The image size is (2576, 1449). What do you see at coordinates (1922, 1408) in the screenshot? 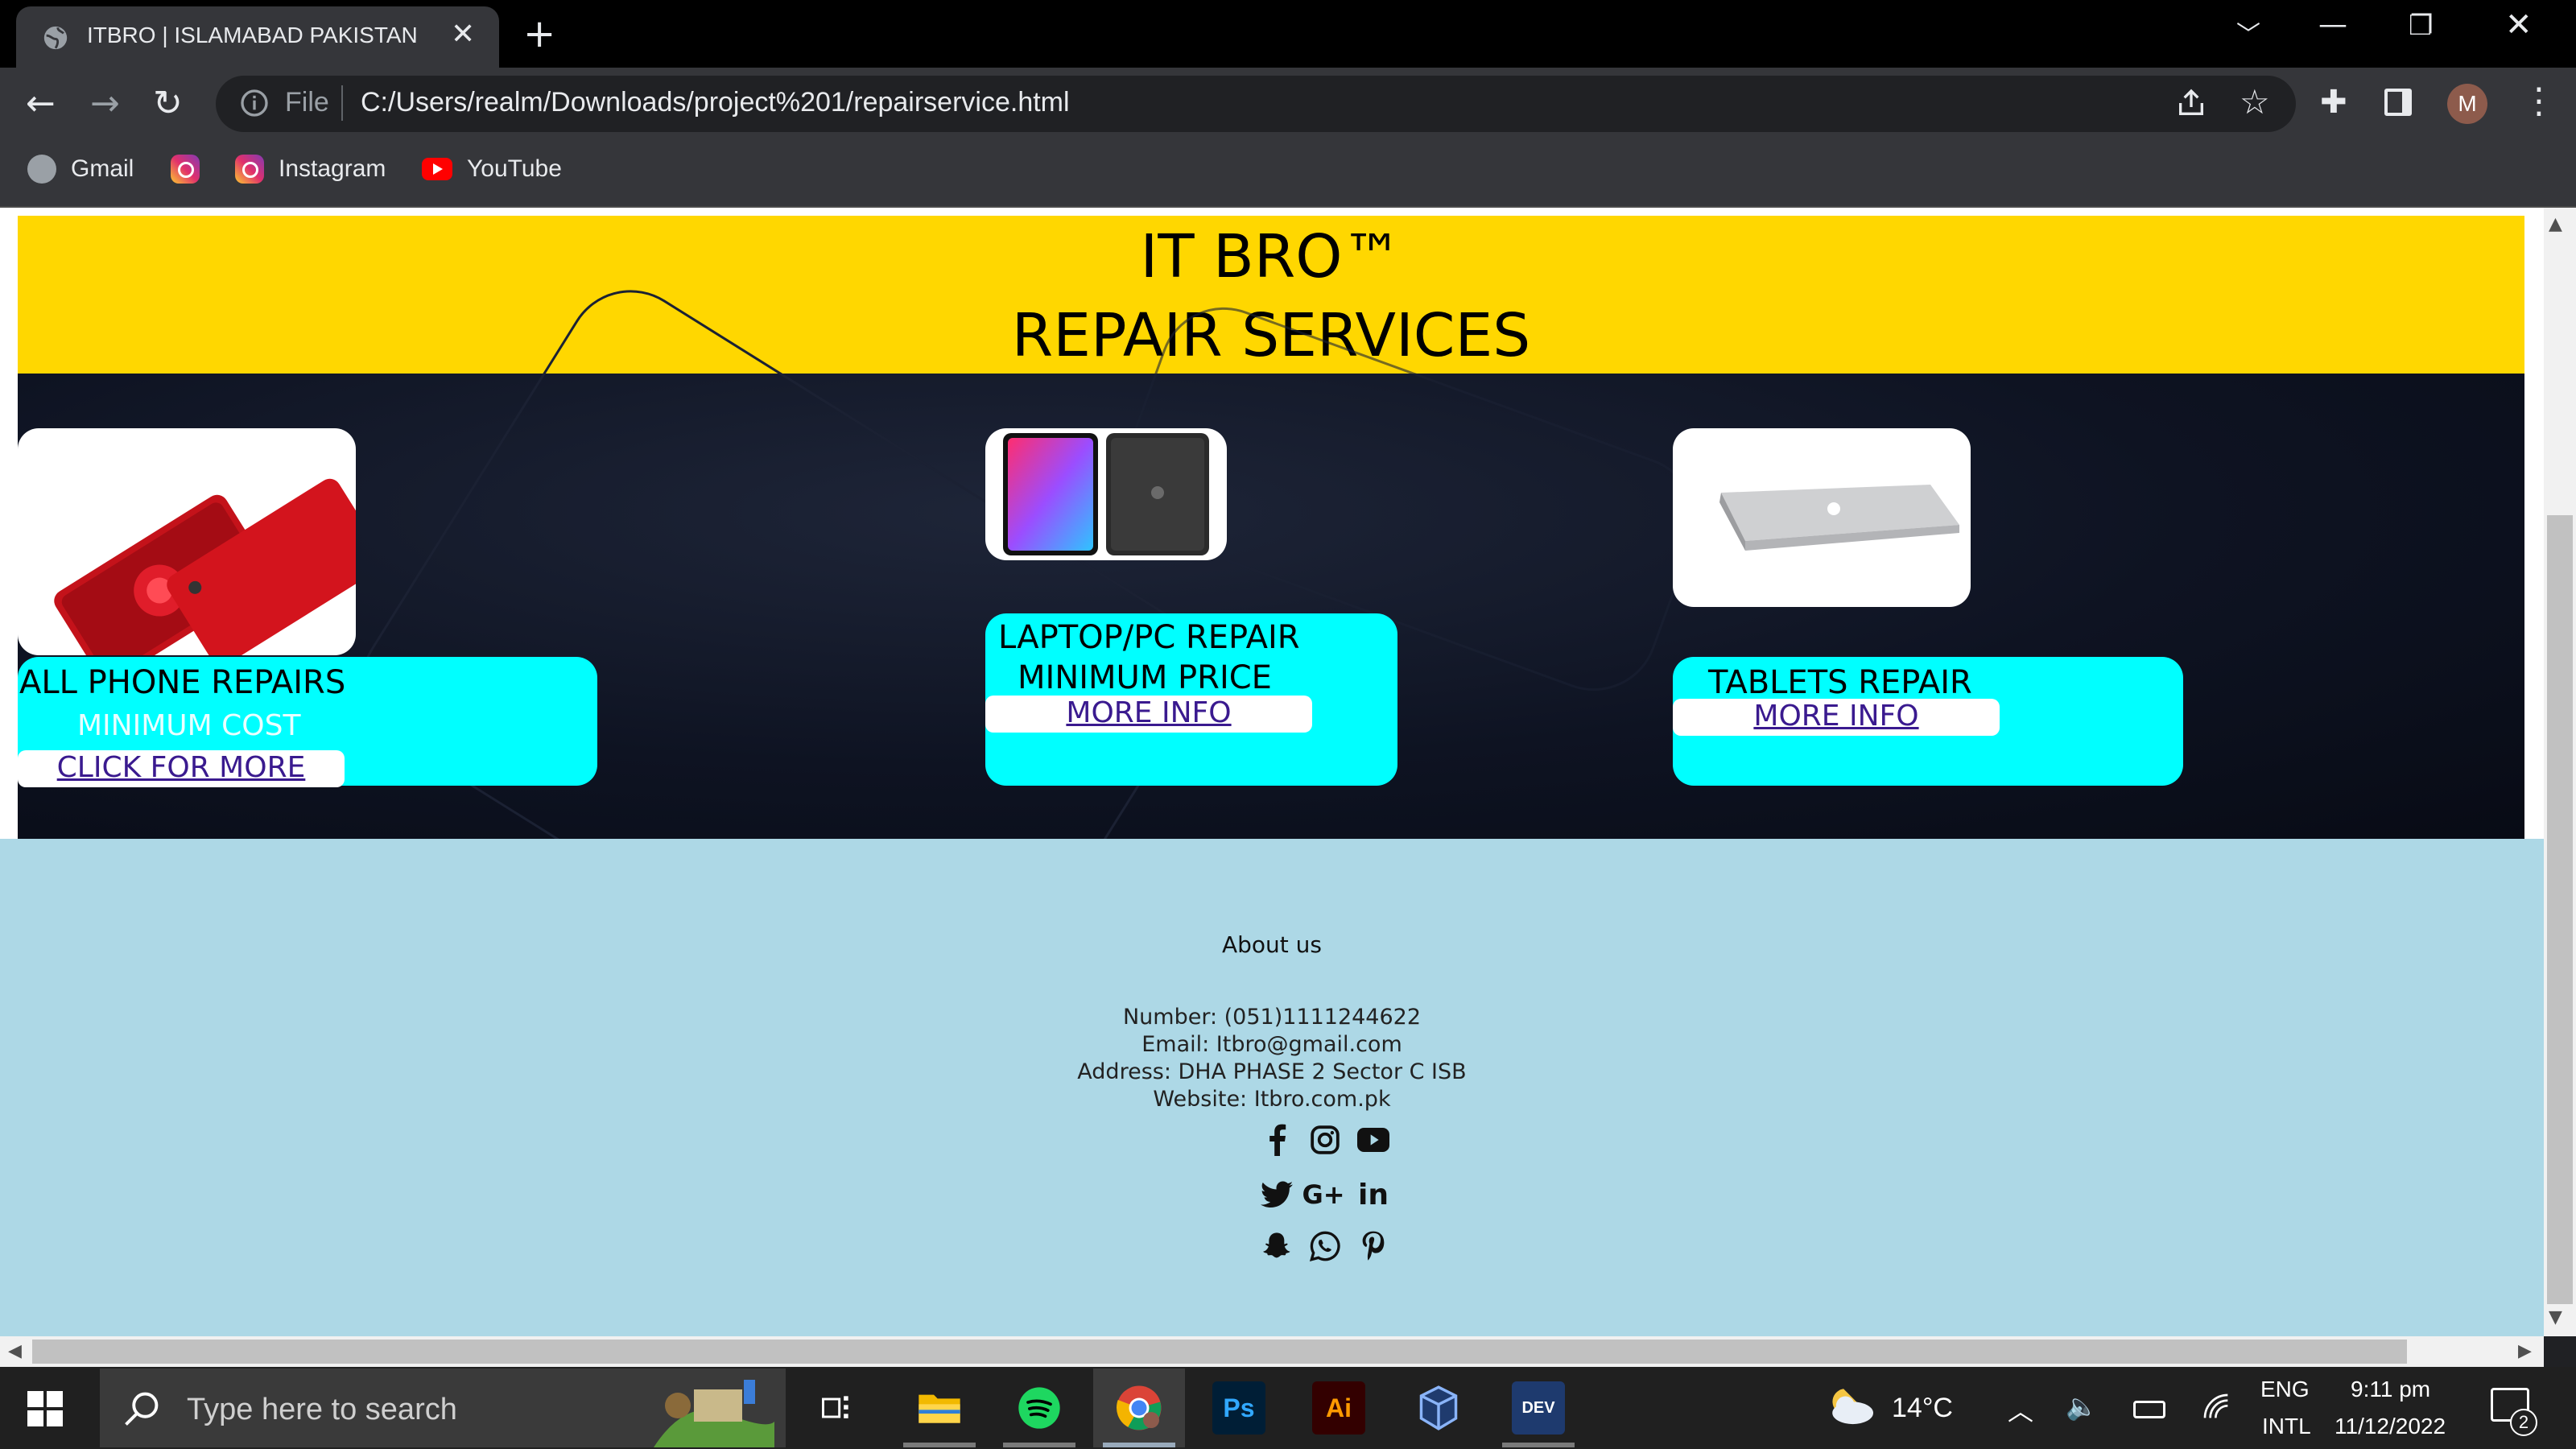
I see `weather-temperature: 14°C` at bounding box center [1922, 1408].